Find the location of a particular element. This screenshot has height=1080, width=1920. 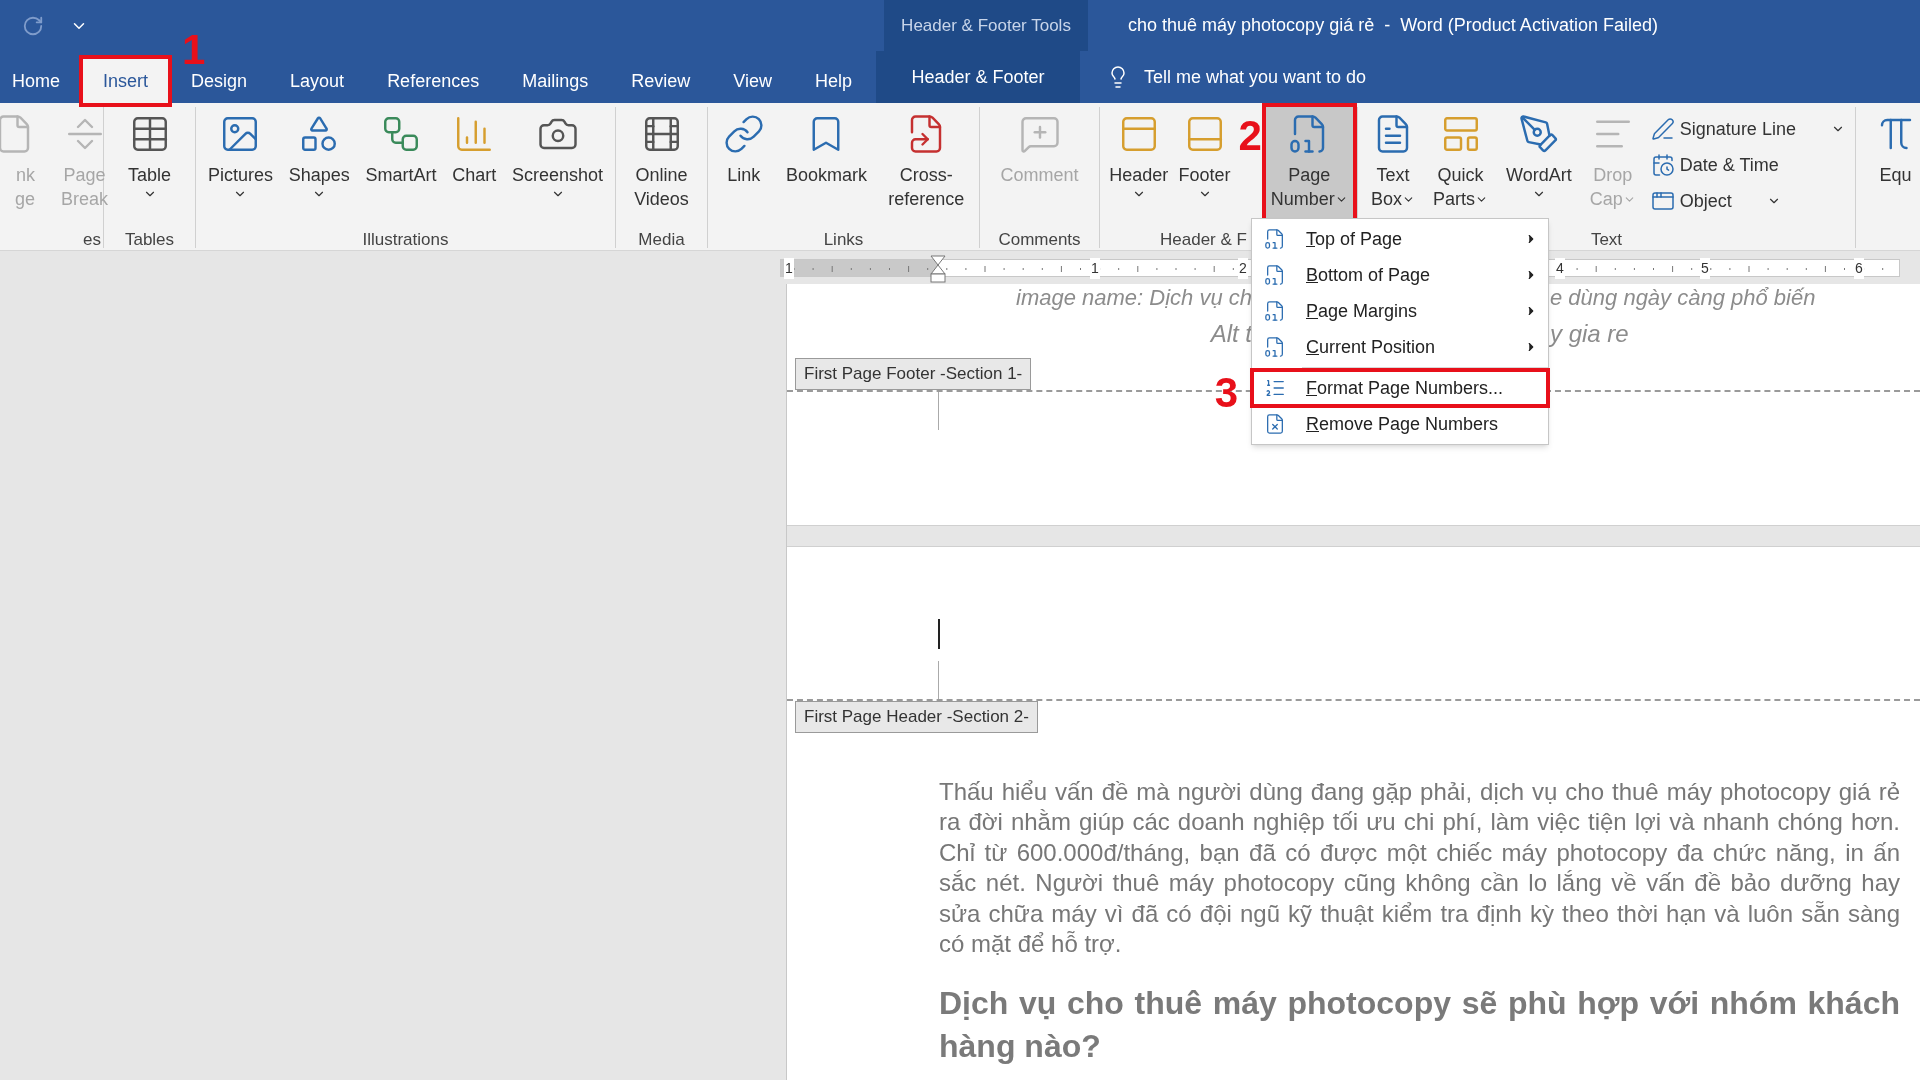

body-paragraph: Thấu hiểu vấn đề mà người dùng đang gặp phải, dịch vụ cho thuê máy photocopy giá rẻ ra đời nhằm giúp các doanh nghiệp tối ưu chi phí, làm việc tiện lợi và nhanh chóng hơn. Chỉ từ 600.000đ/tháng, bạn đã có được một chiếc máy photocopy đa chức năng, in ấn sắc nét. Người thuê máy photocopy cũng không cần lo lắng về vấn đề bảo dưỡng hay sửa chữa máy vì đã có đội ngũ kỹ thuật kiểm tra định kỳ theo thời hạn và luôn sẵn sàng có mặt để hỗ trợ. is located at coordinates (1419, 867).